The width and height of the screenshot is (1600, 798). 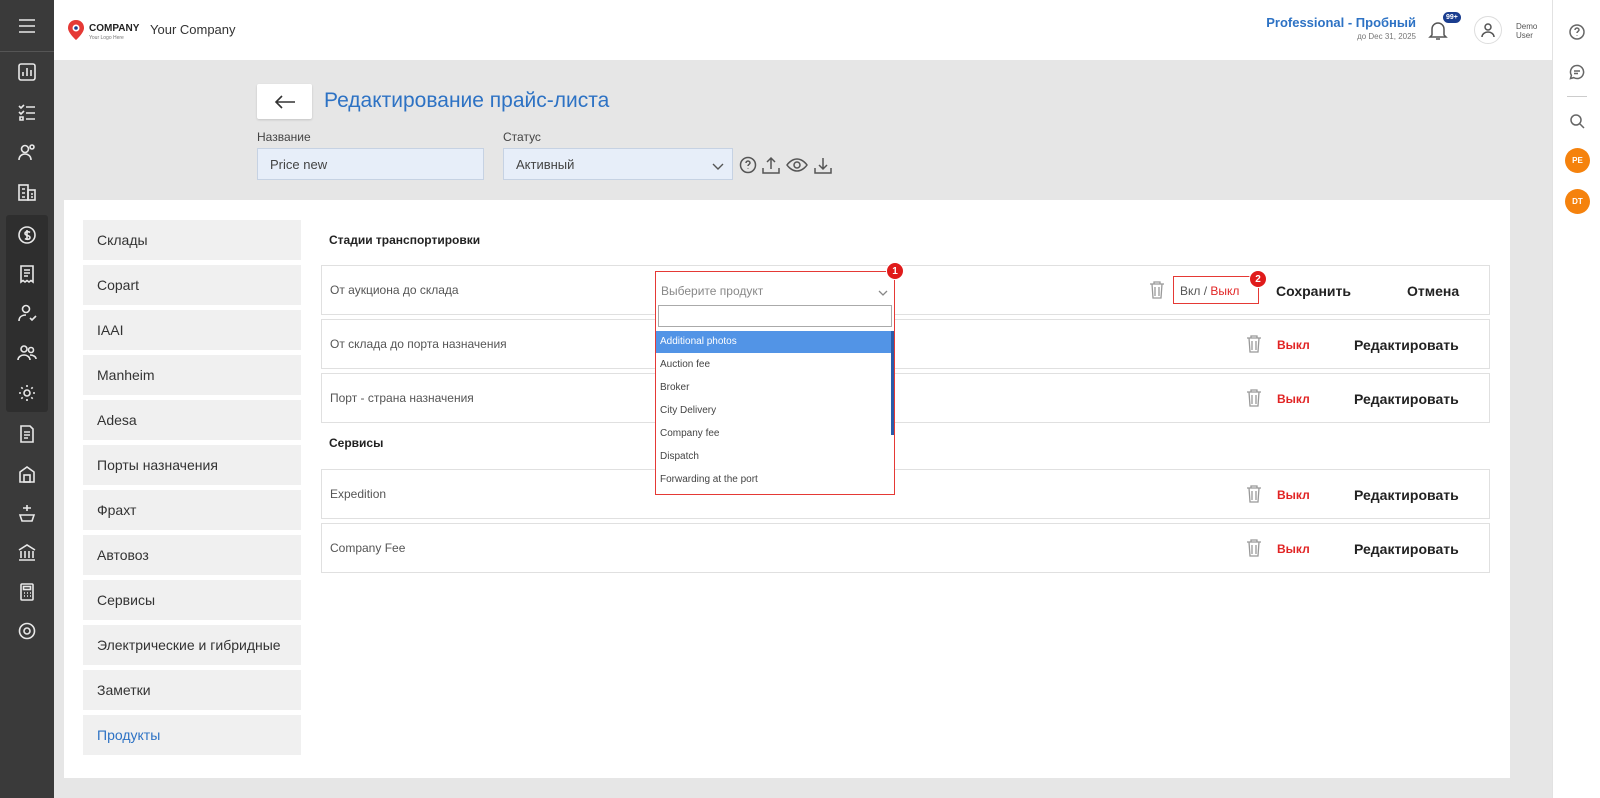 I want to click on team-icon, so click(x=27, y=353).